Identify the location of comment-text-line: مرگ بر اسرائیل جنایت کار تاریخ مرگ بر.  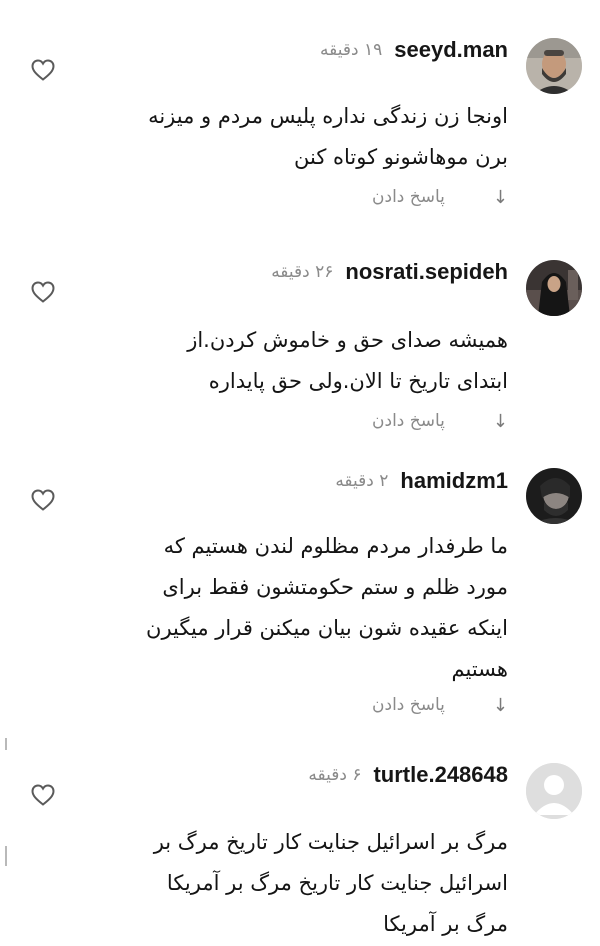
(330, 842).